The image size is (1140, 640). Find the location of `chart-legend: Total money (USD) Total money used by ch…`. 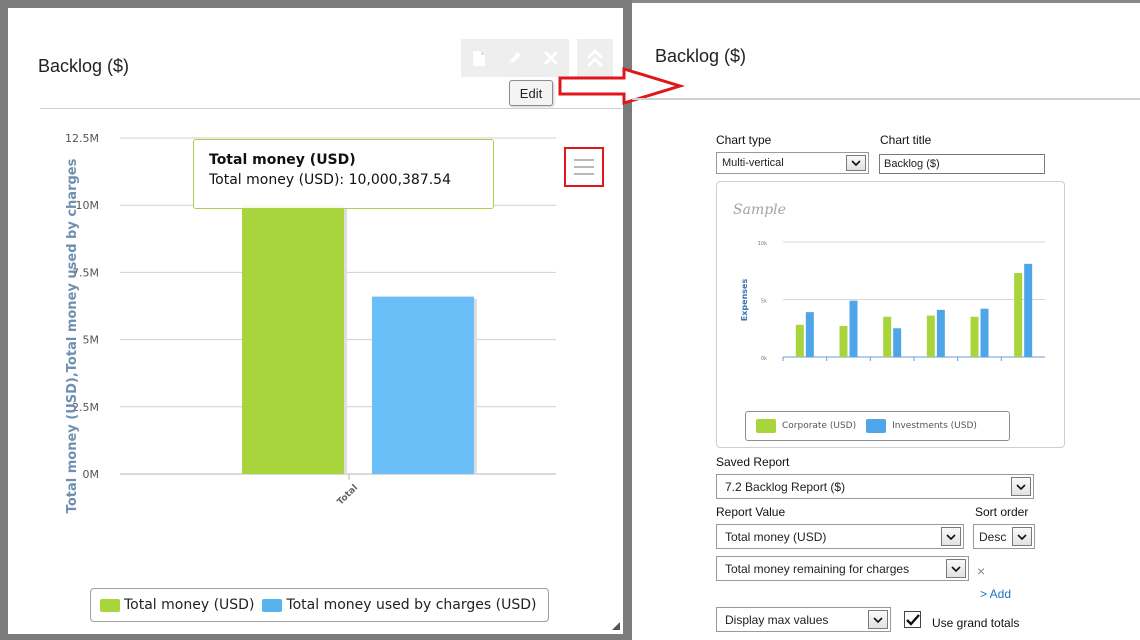

chart-legend: Total money (USD) Total money used by ch… is located at coordinates (319, 605).